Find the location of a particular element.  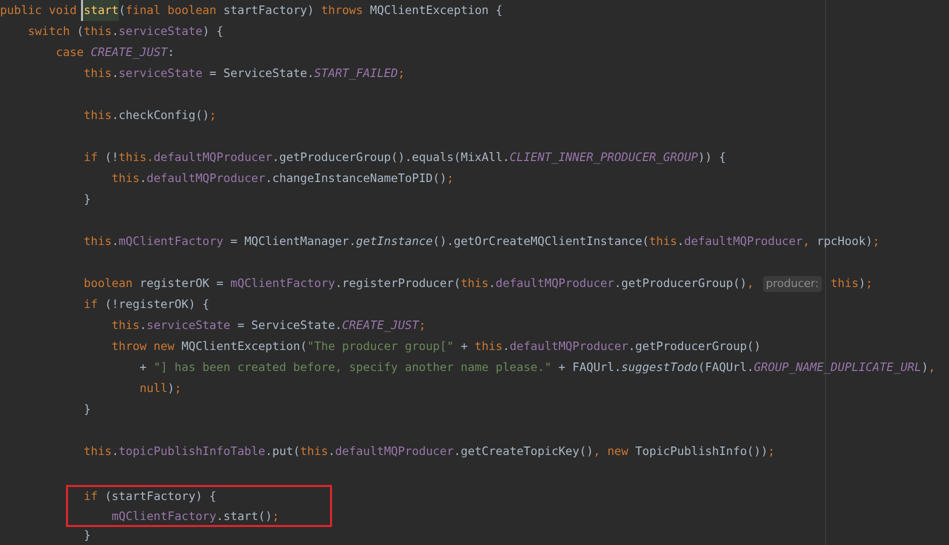

code-line: this.serviceState = ServiceState.CREATE_JUST; is located at coordinates (268, 325).